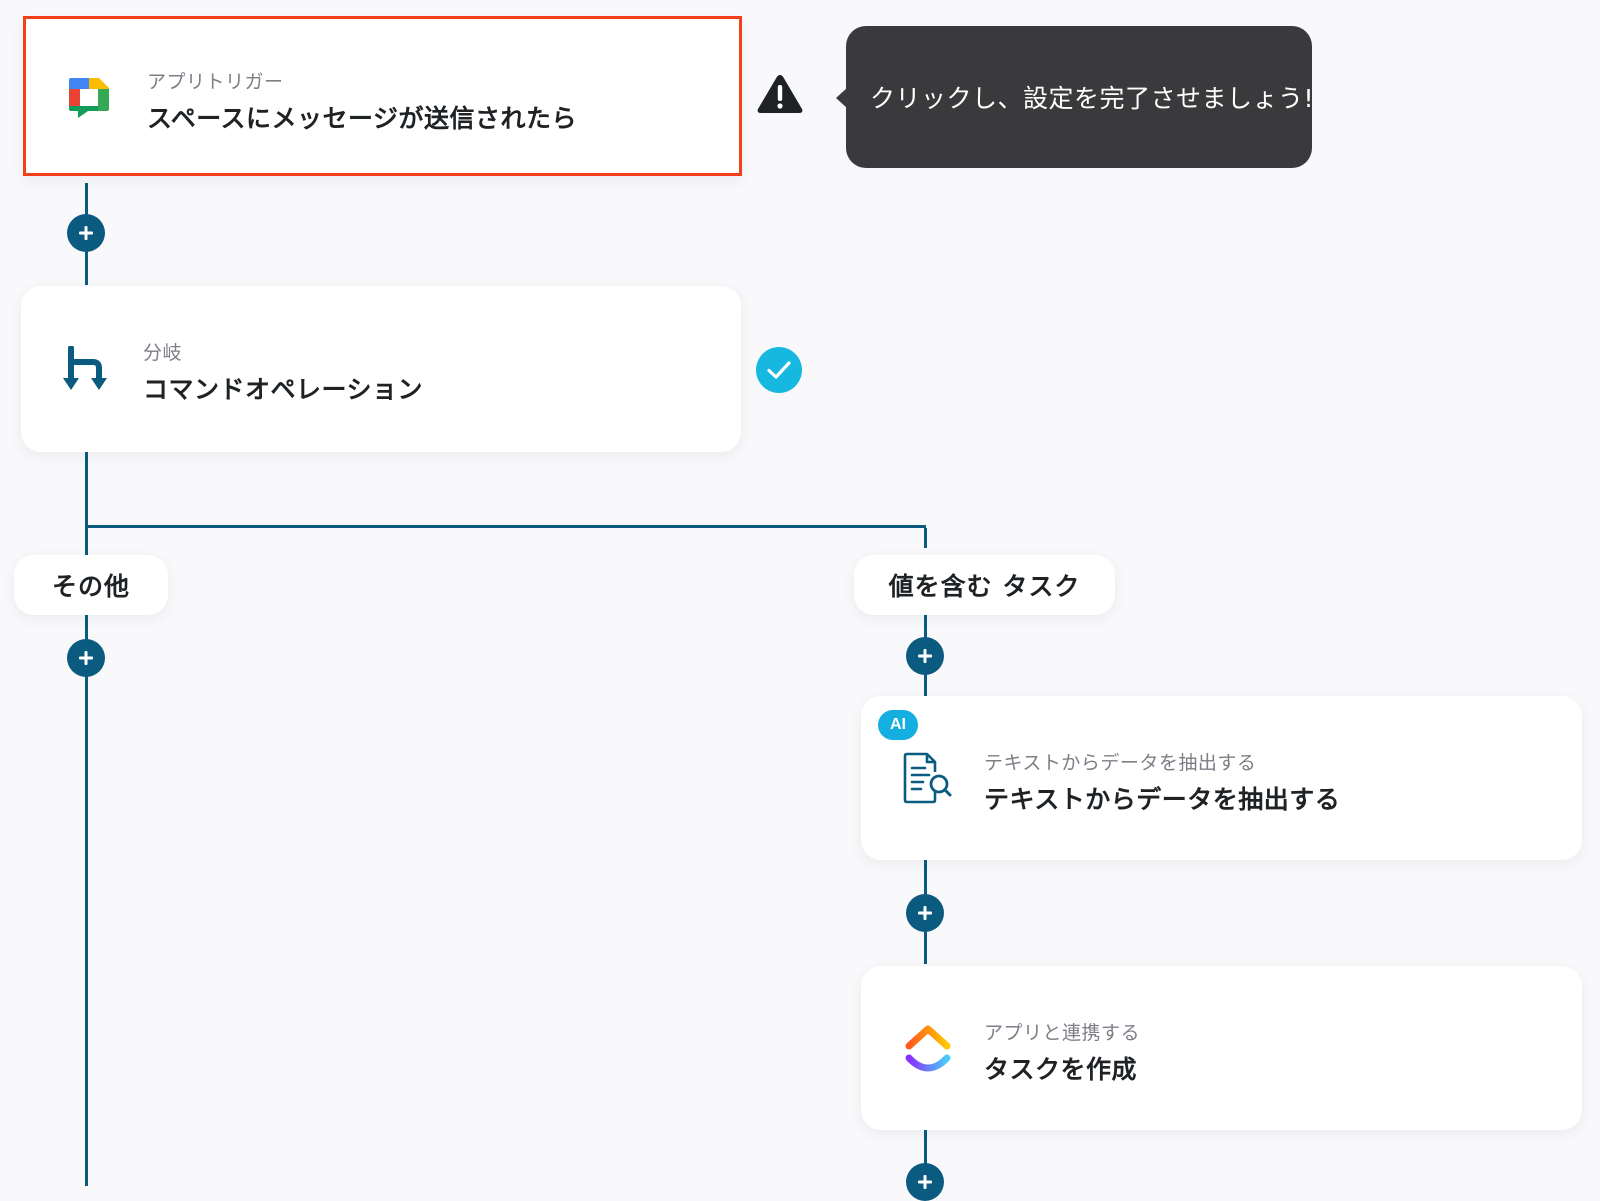  What do you see at coordinates (91, 585) in the screenshot?
I see `branch-label-other: その他` at bounding box center [91, 585].